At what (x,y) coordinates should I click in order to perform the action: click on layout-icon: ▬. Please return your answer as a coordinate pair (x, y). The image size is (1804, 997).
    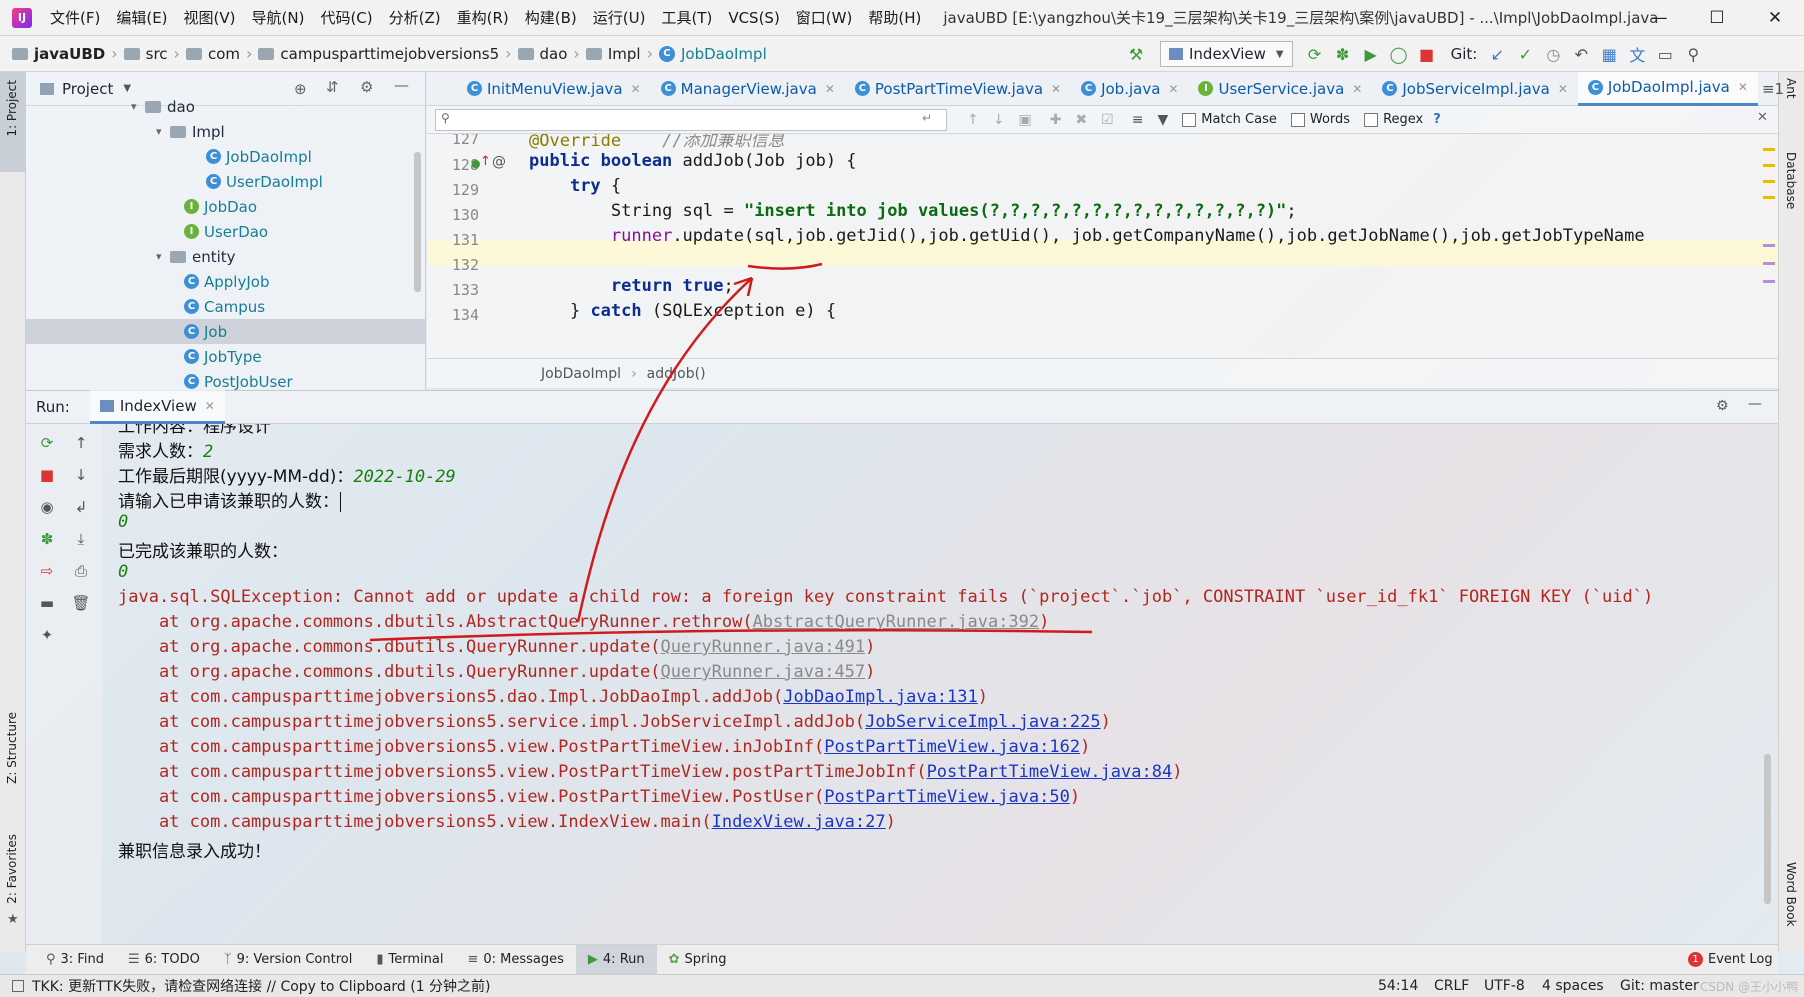
    Looking at the image, I should click on (47, 603).